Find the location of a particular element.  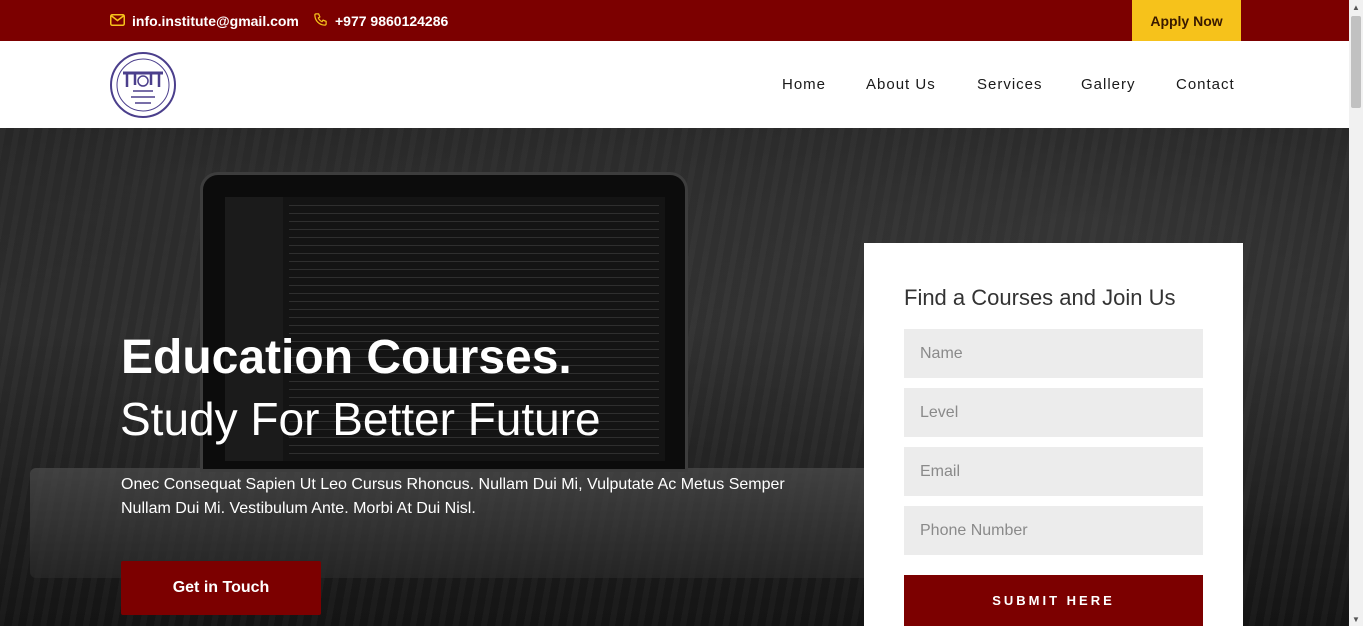

nav-gallery: Gallery is located at coordinates (1108, 84).